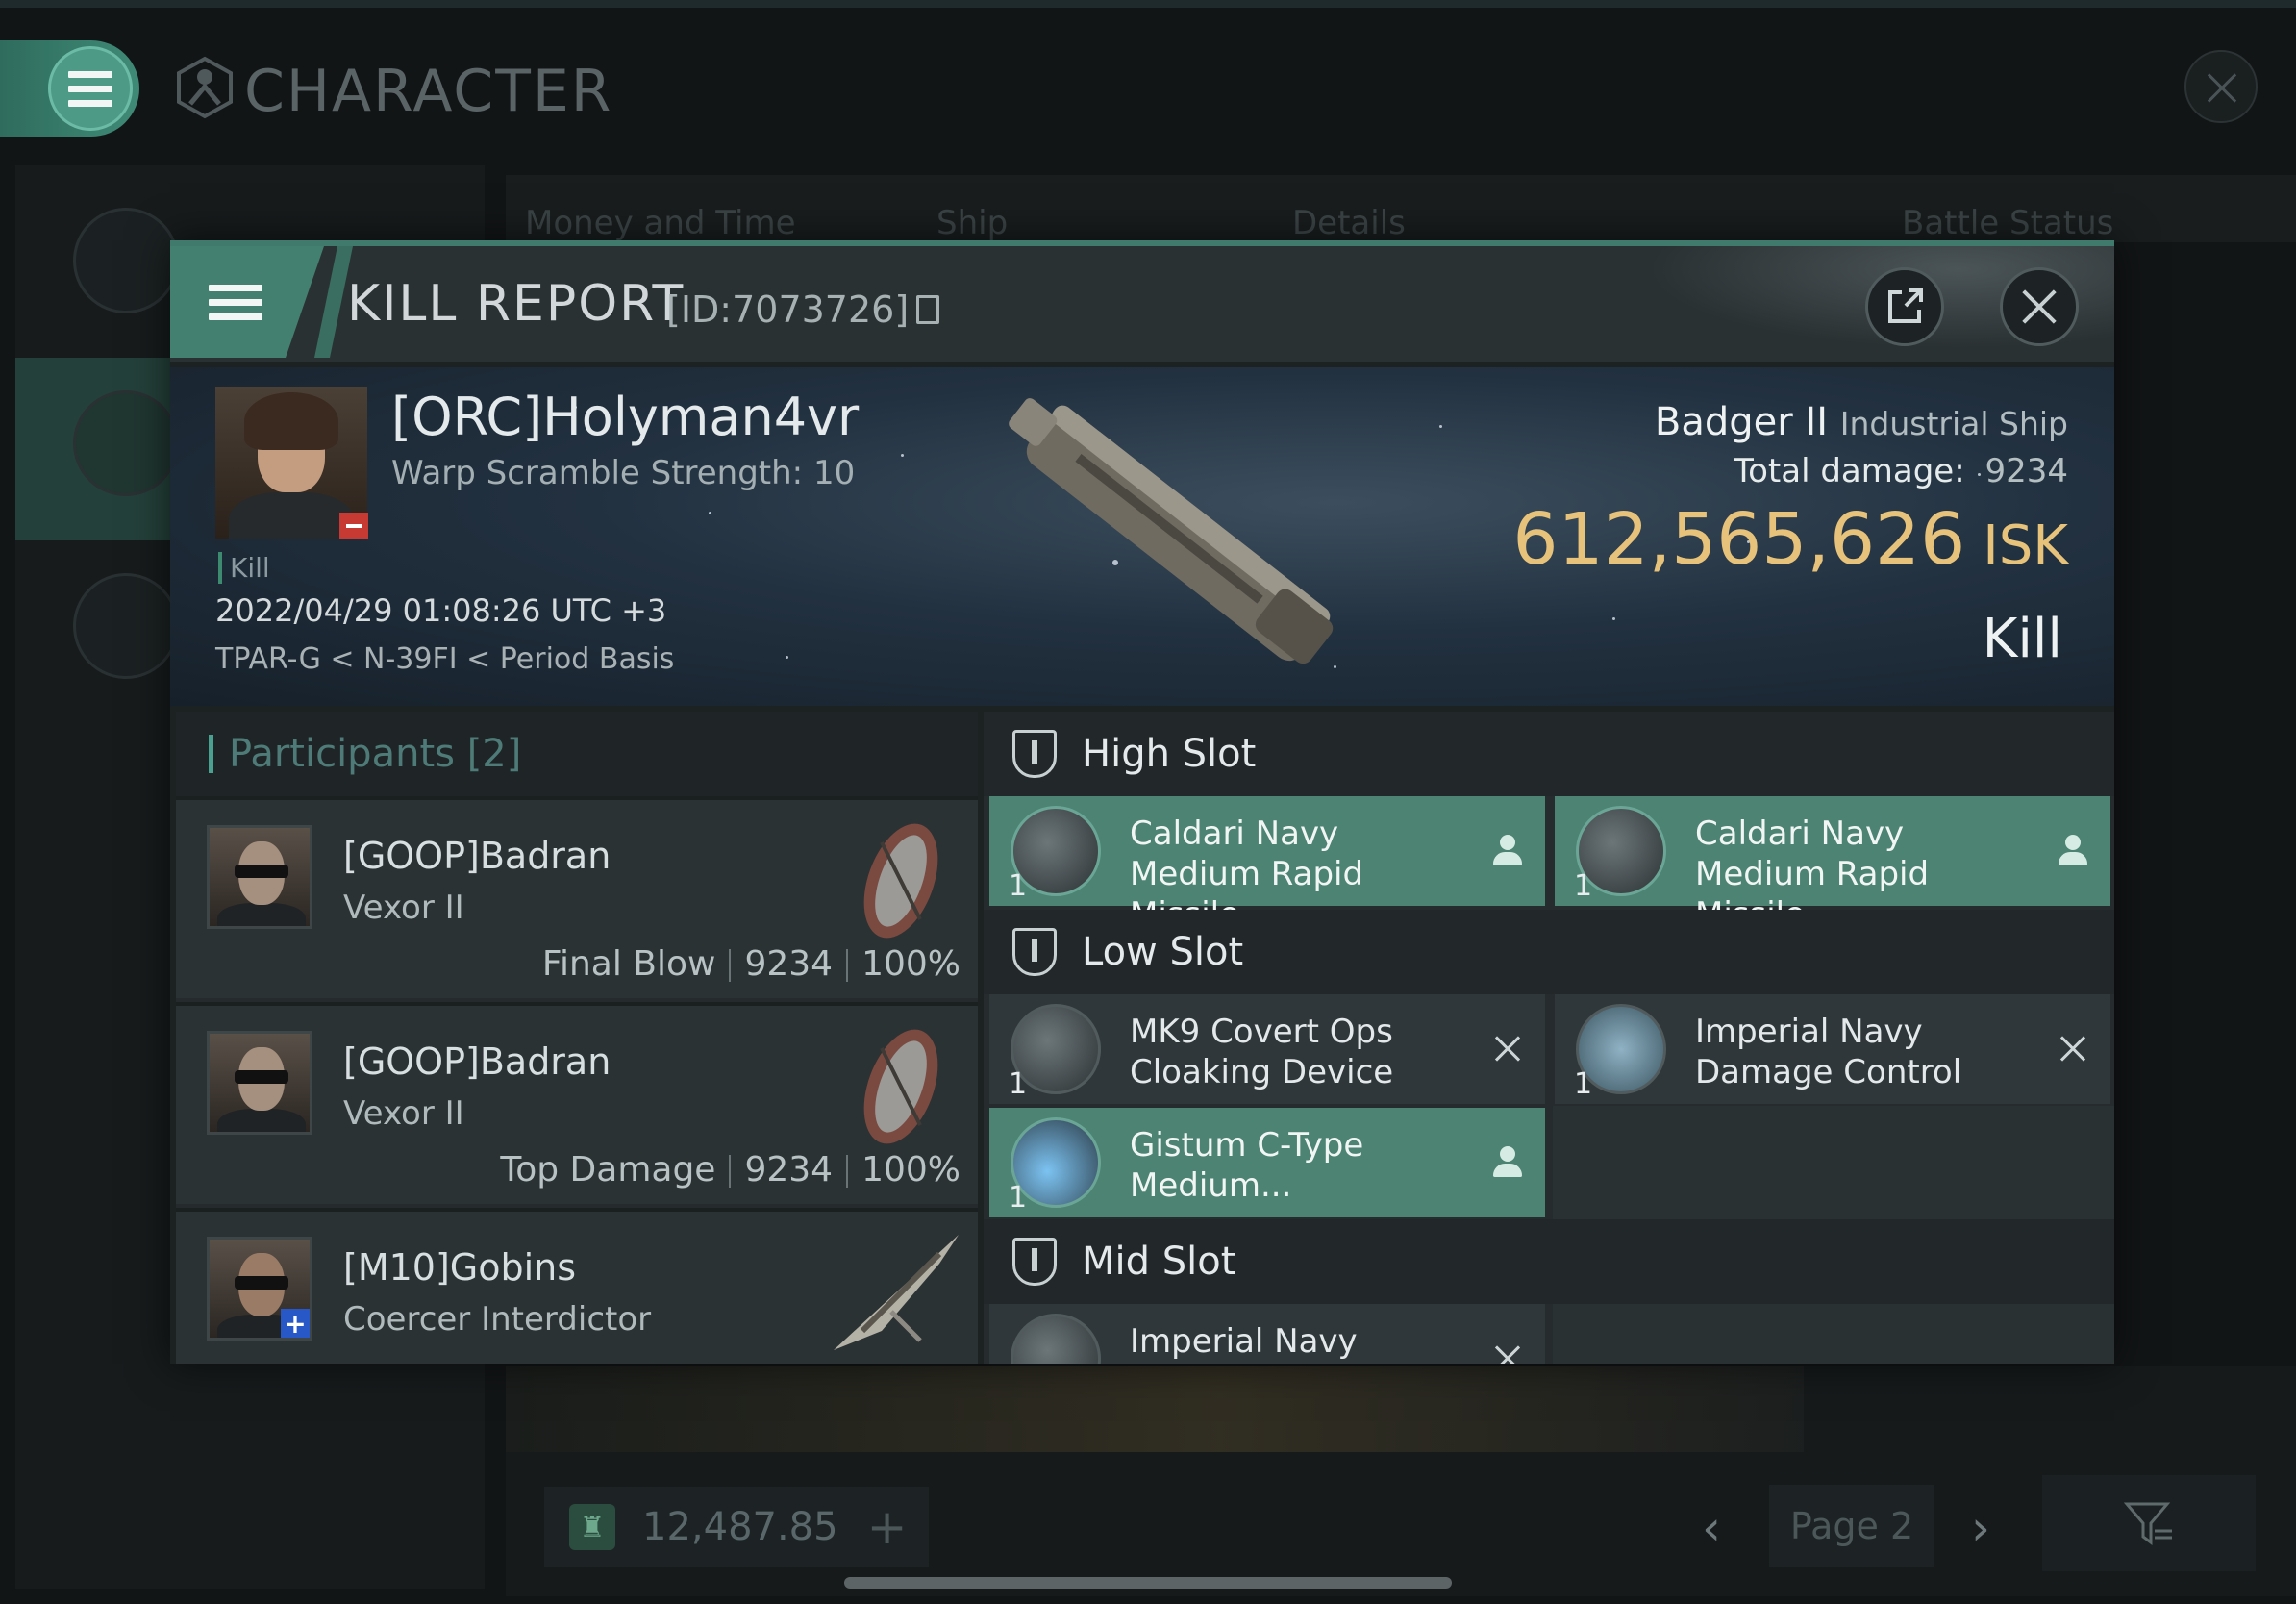 The image size is (2296, 1604). I want to click on participant-name: [M10]Gobins, so click(460, 1267).